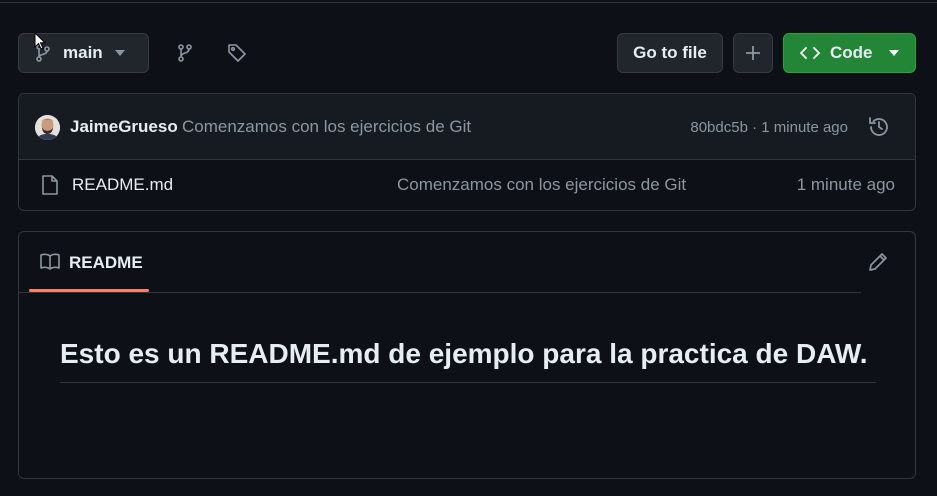 The image size is (937, 496). I want to click on readme-header: README, so click(467, 262).